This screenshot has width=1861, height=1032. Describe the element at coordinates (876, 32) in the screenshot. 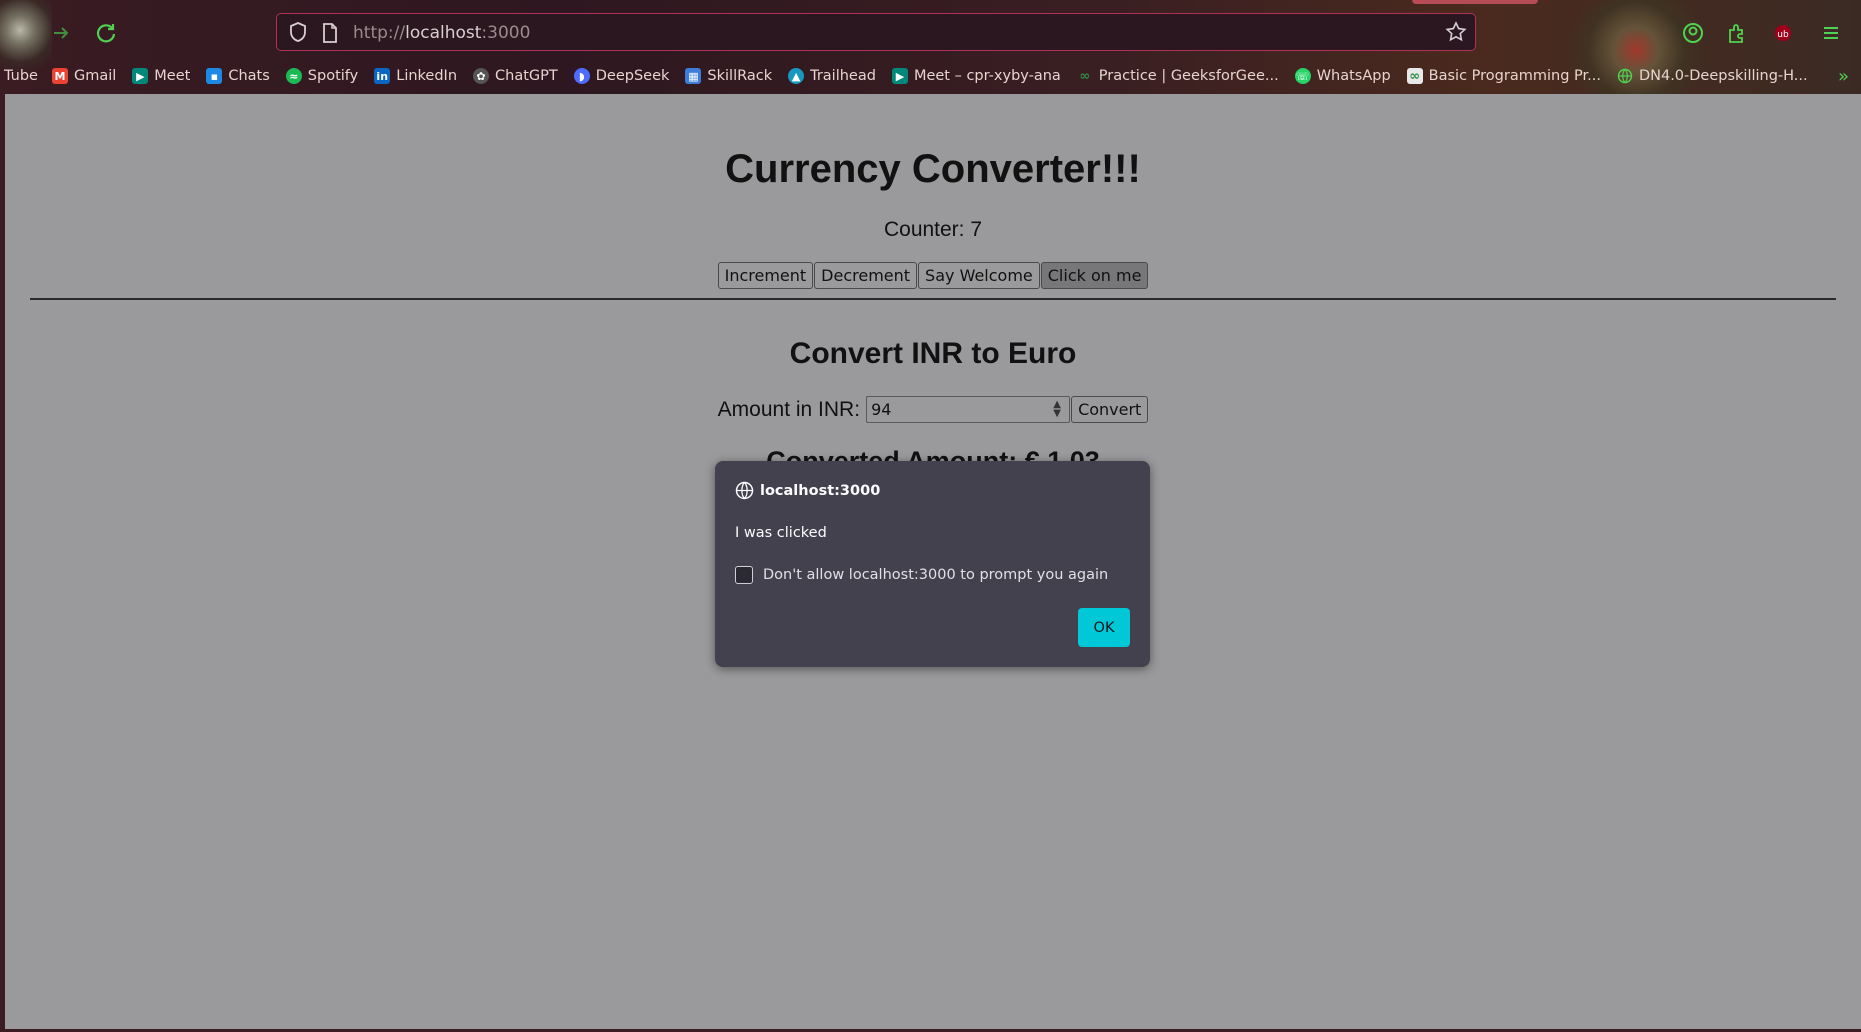

I see `address-bar: http://localhost:3000` at that location.